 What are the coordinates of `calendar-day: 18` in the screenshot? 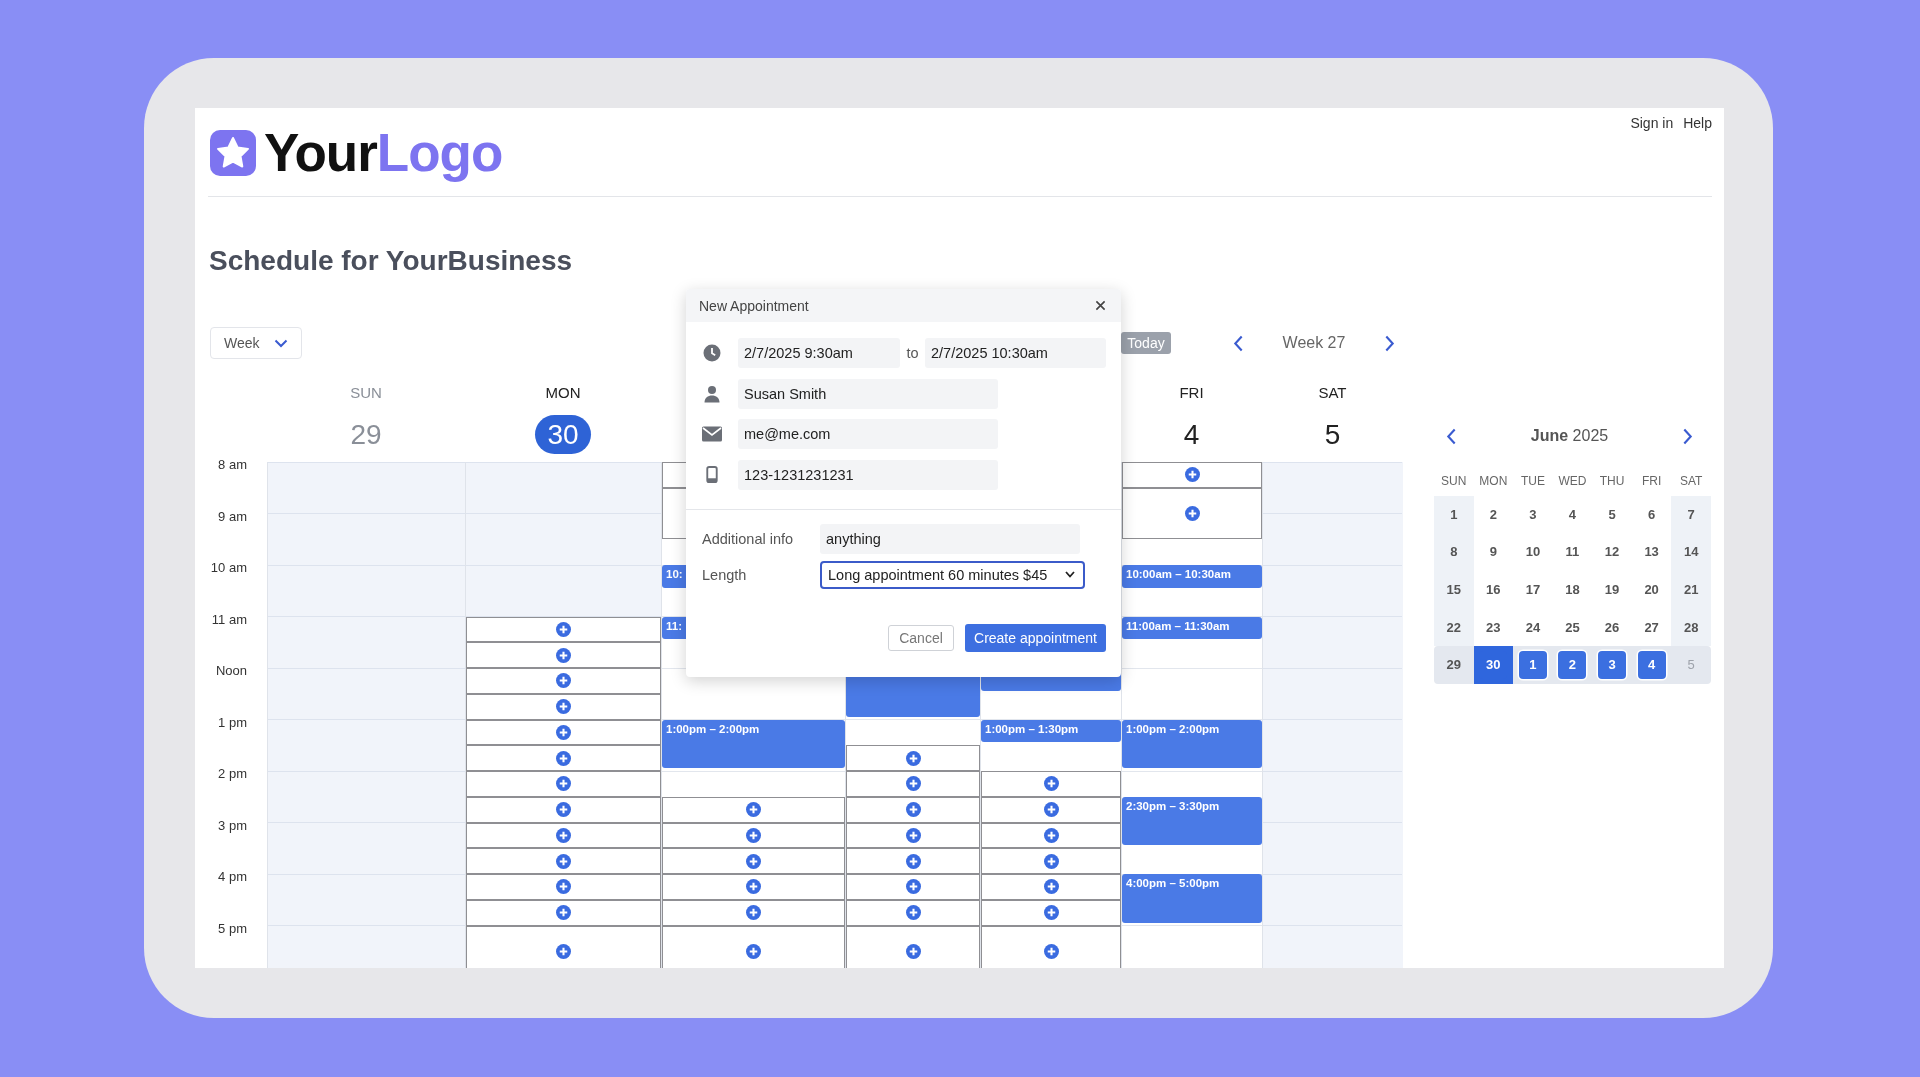 It's located at (1572, 590).